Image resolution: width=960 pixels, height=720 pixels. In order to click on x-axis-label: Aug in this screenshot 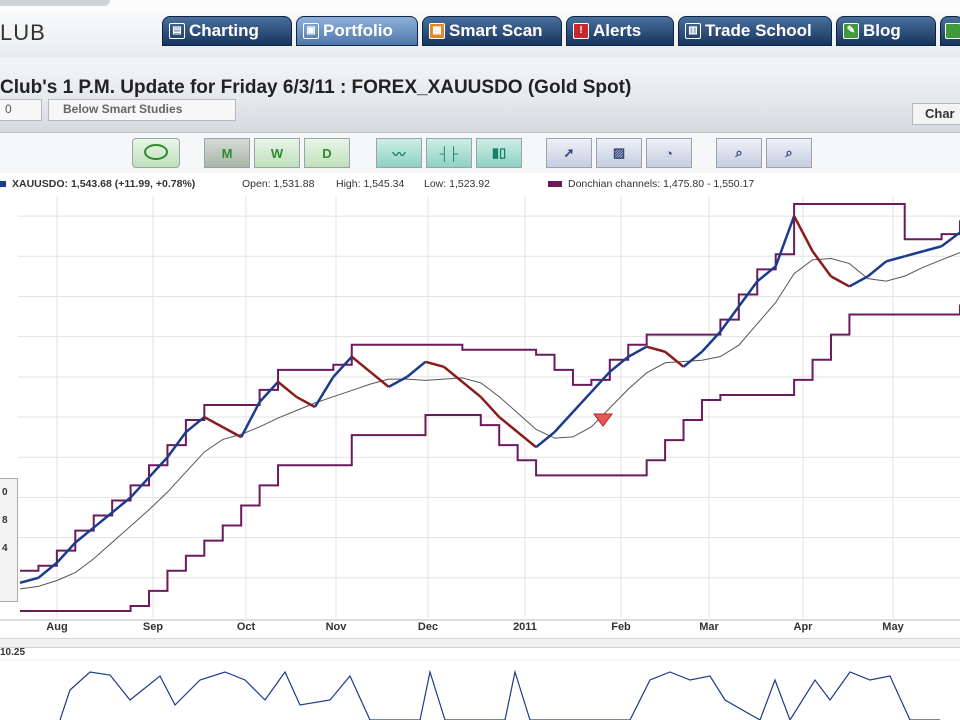, I will do `click(56, 627)`.